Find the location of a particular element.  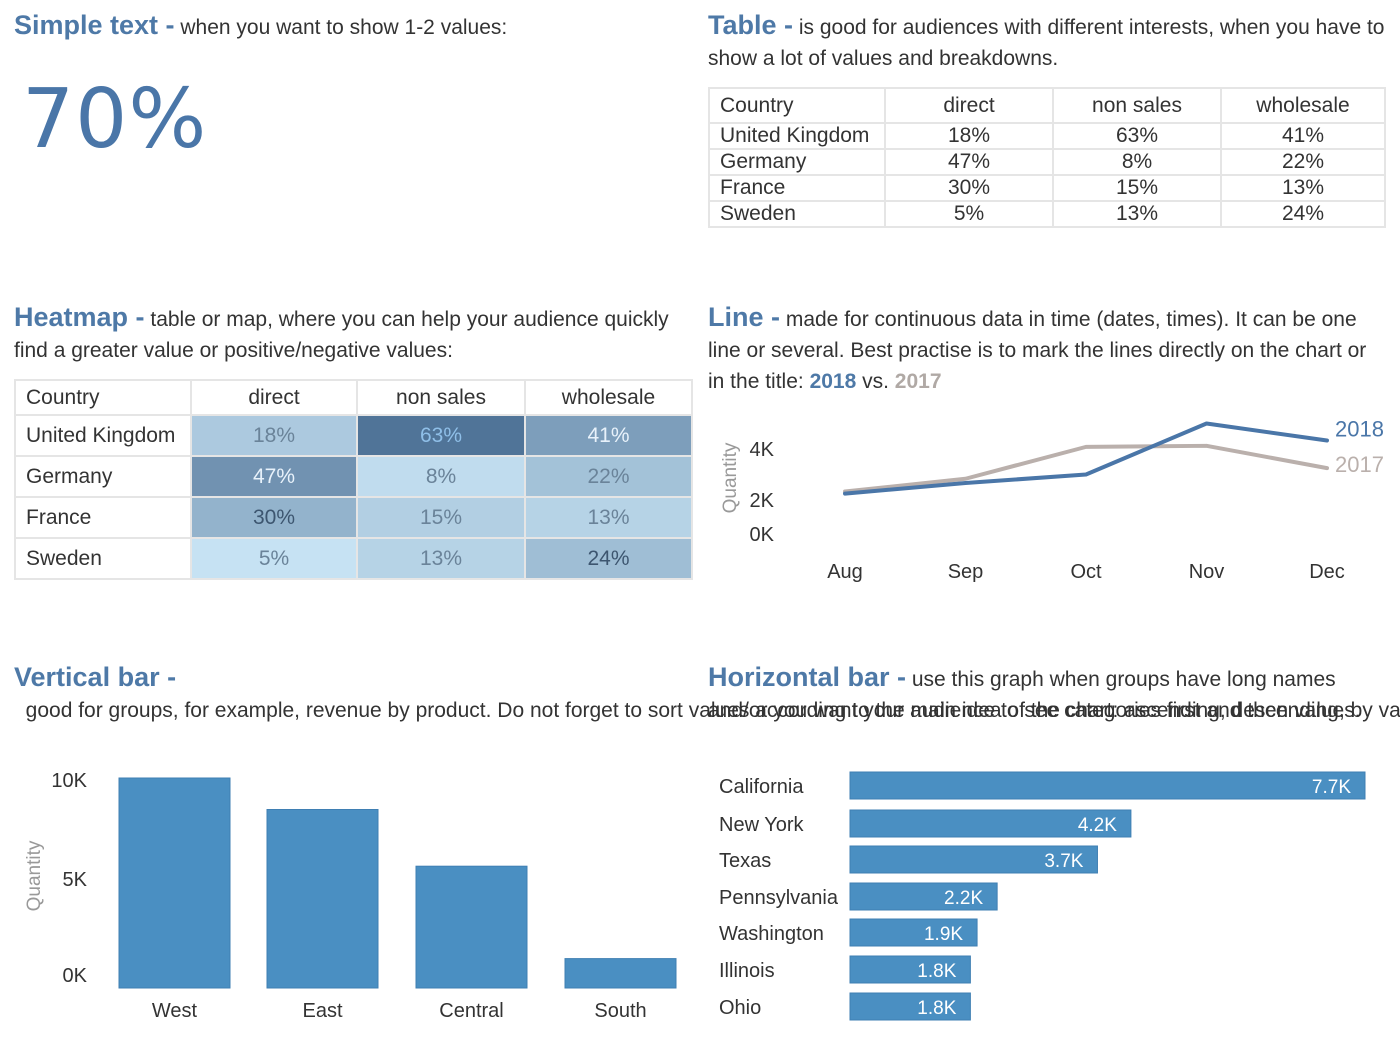

category-label: Pennsylvania is located at coordinates (779, 898).